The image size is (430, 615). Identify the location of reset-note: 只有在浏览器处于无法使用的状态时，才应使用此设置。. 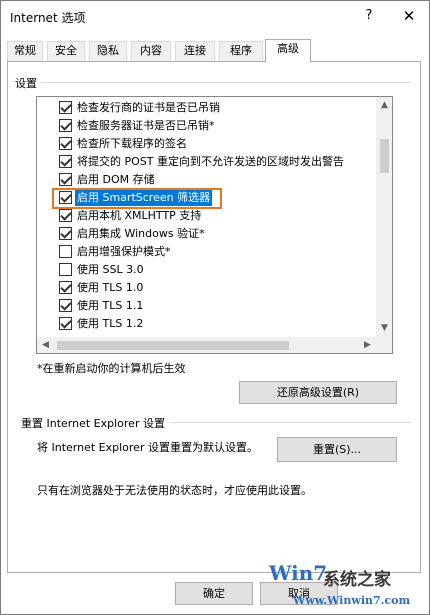
(174, 490).